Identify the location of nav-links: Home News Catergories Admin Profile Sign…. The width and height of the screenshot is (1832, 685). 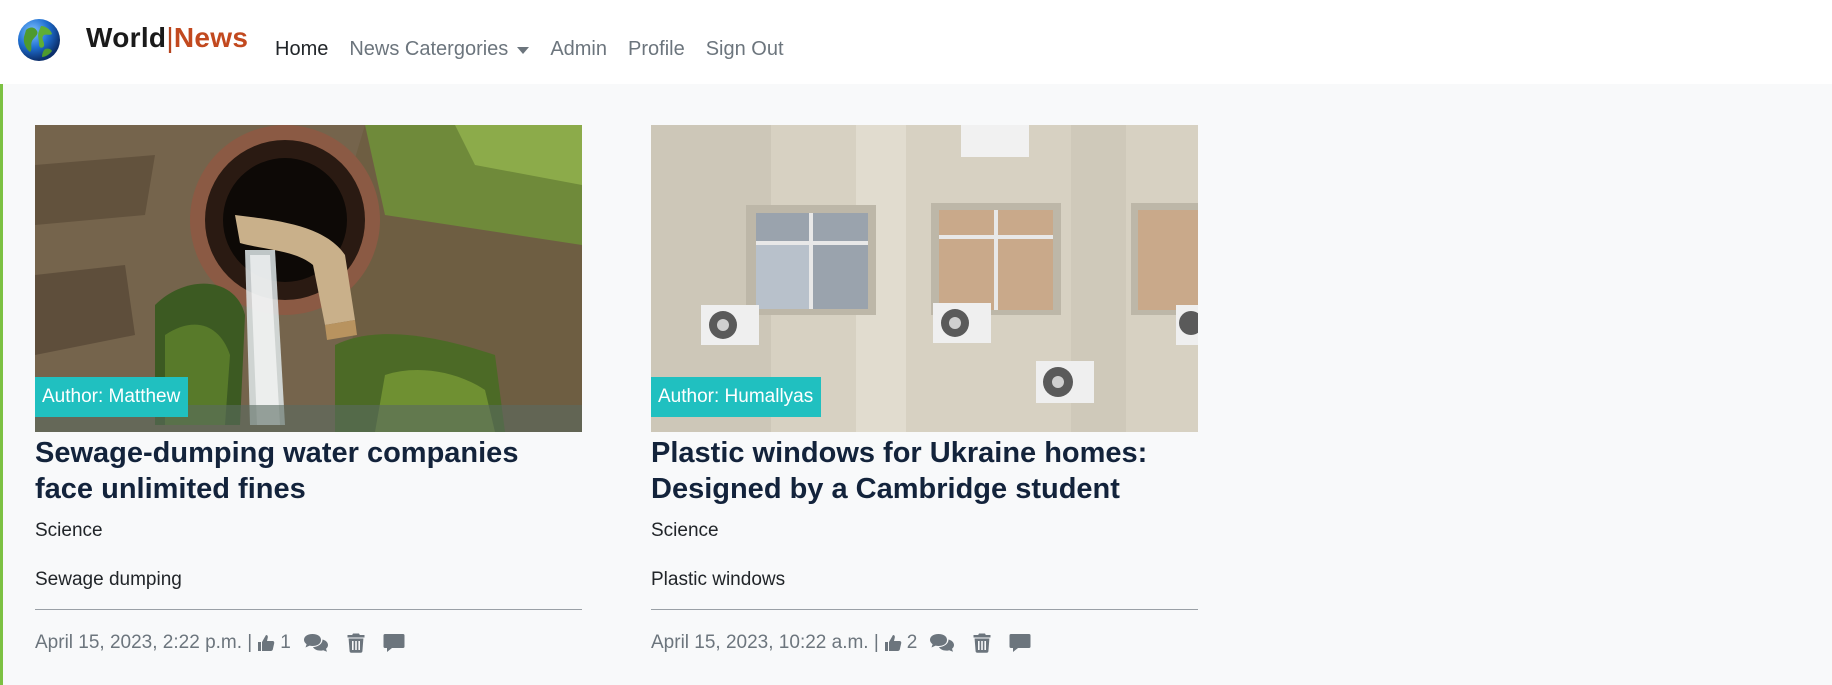
(540, 49).